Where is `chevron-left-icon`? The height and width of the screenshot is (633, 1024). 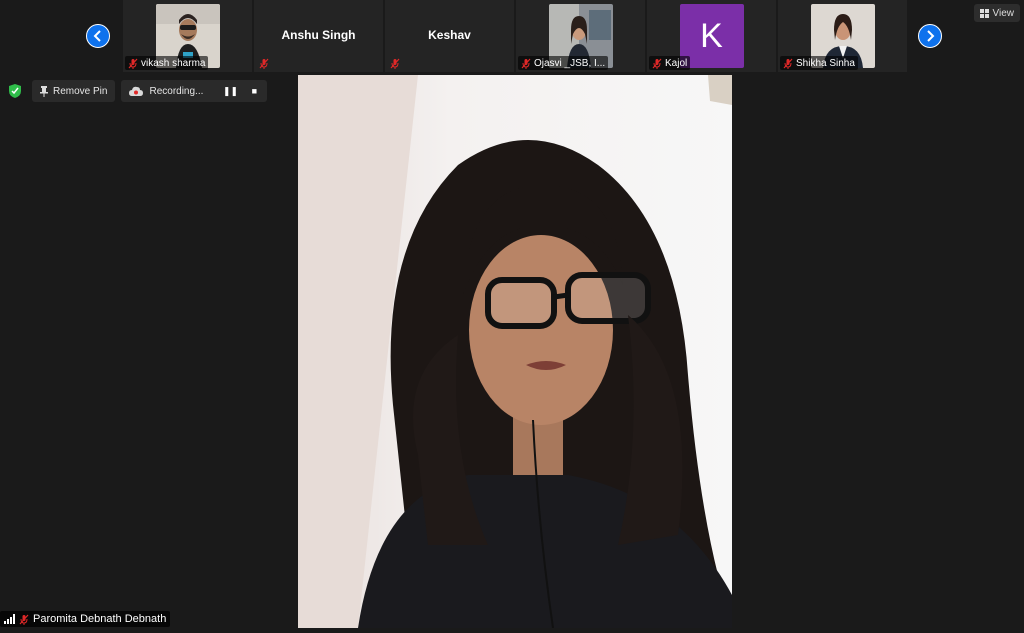
chevron-left-icon is located at coordinates (97, 36).